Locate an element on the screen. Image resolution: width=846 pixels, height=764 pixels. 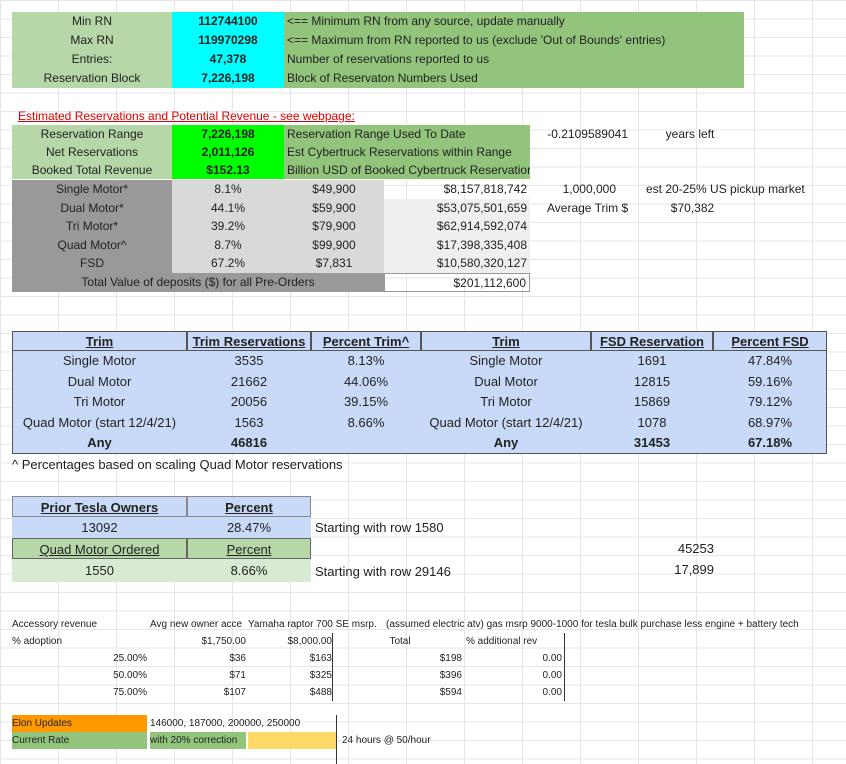
accessory-col-b-header: Yamaha raptor 700 SE msrp. is located at coordinates (317, 624).